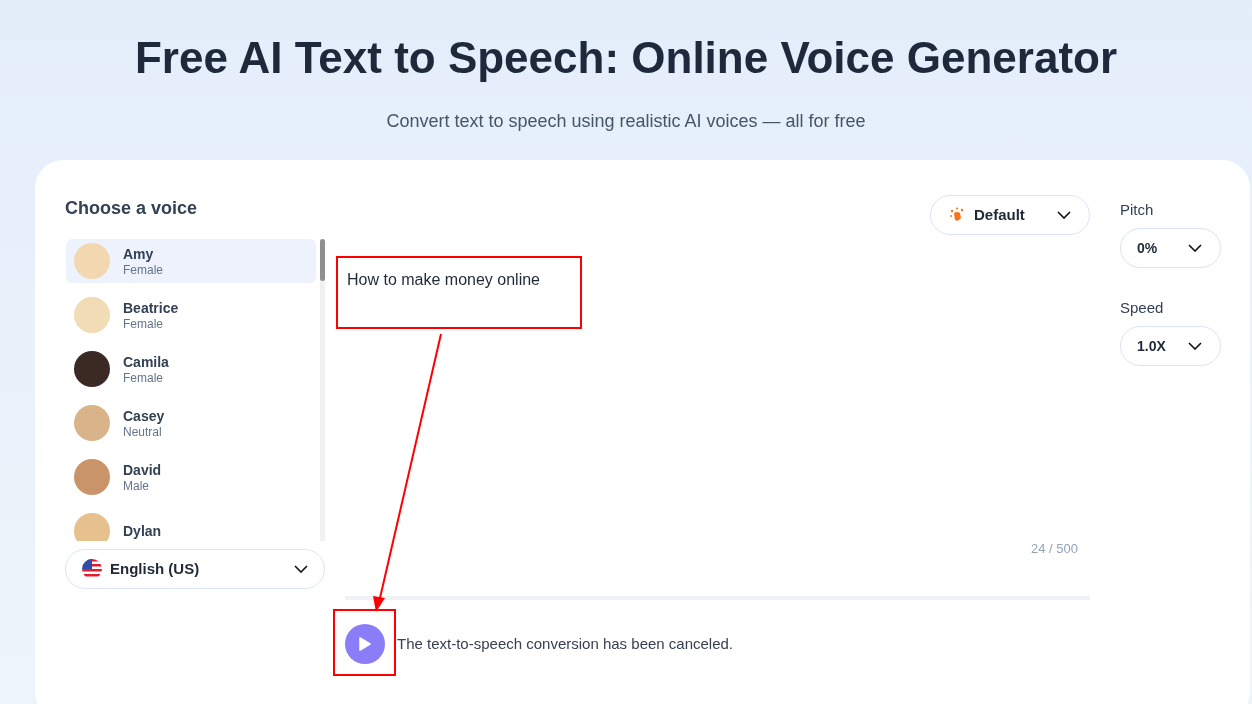 This screenshot has width=1252, height=704. I want to click on scrollbar, so click(322, 390).